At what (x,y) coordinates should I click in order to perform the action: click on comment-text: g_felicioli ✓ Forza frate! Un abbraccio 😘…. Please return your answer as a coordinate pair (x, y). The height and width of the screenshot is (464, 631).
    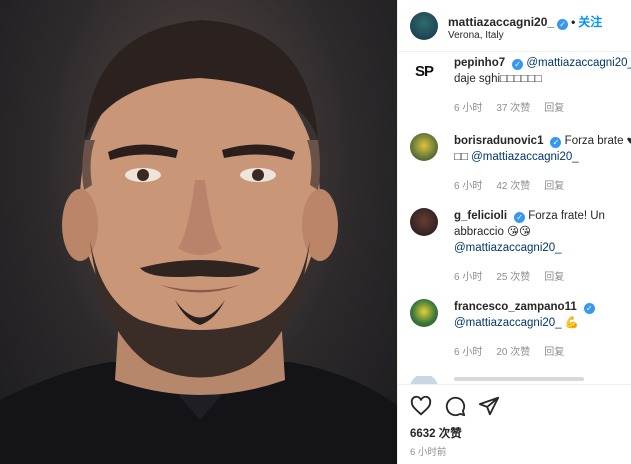
    Looking at the image, I should click on (542, 232).